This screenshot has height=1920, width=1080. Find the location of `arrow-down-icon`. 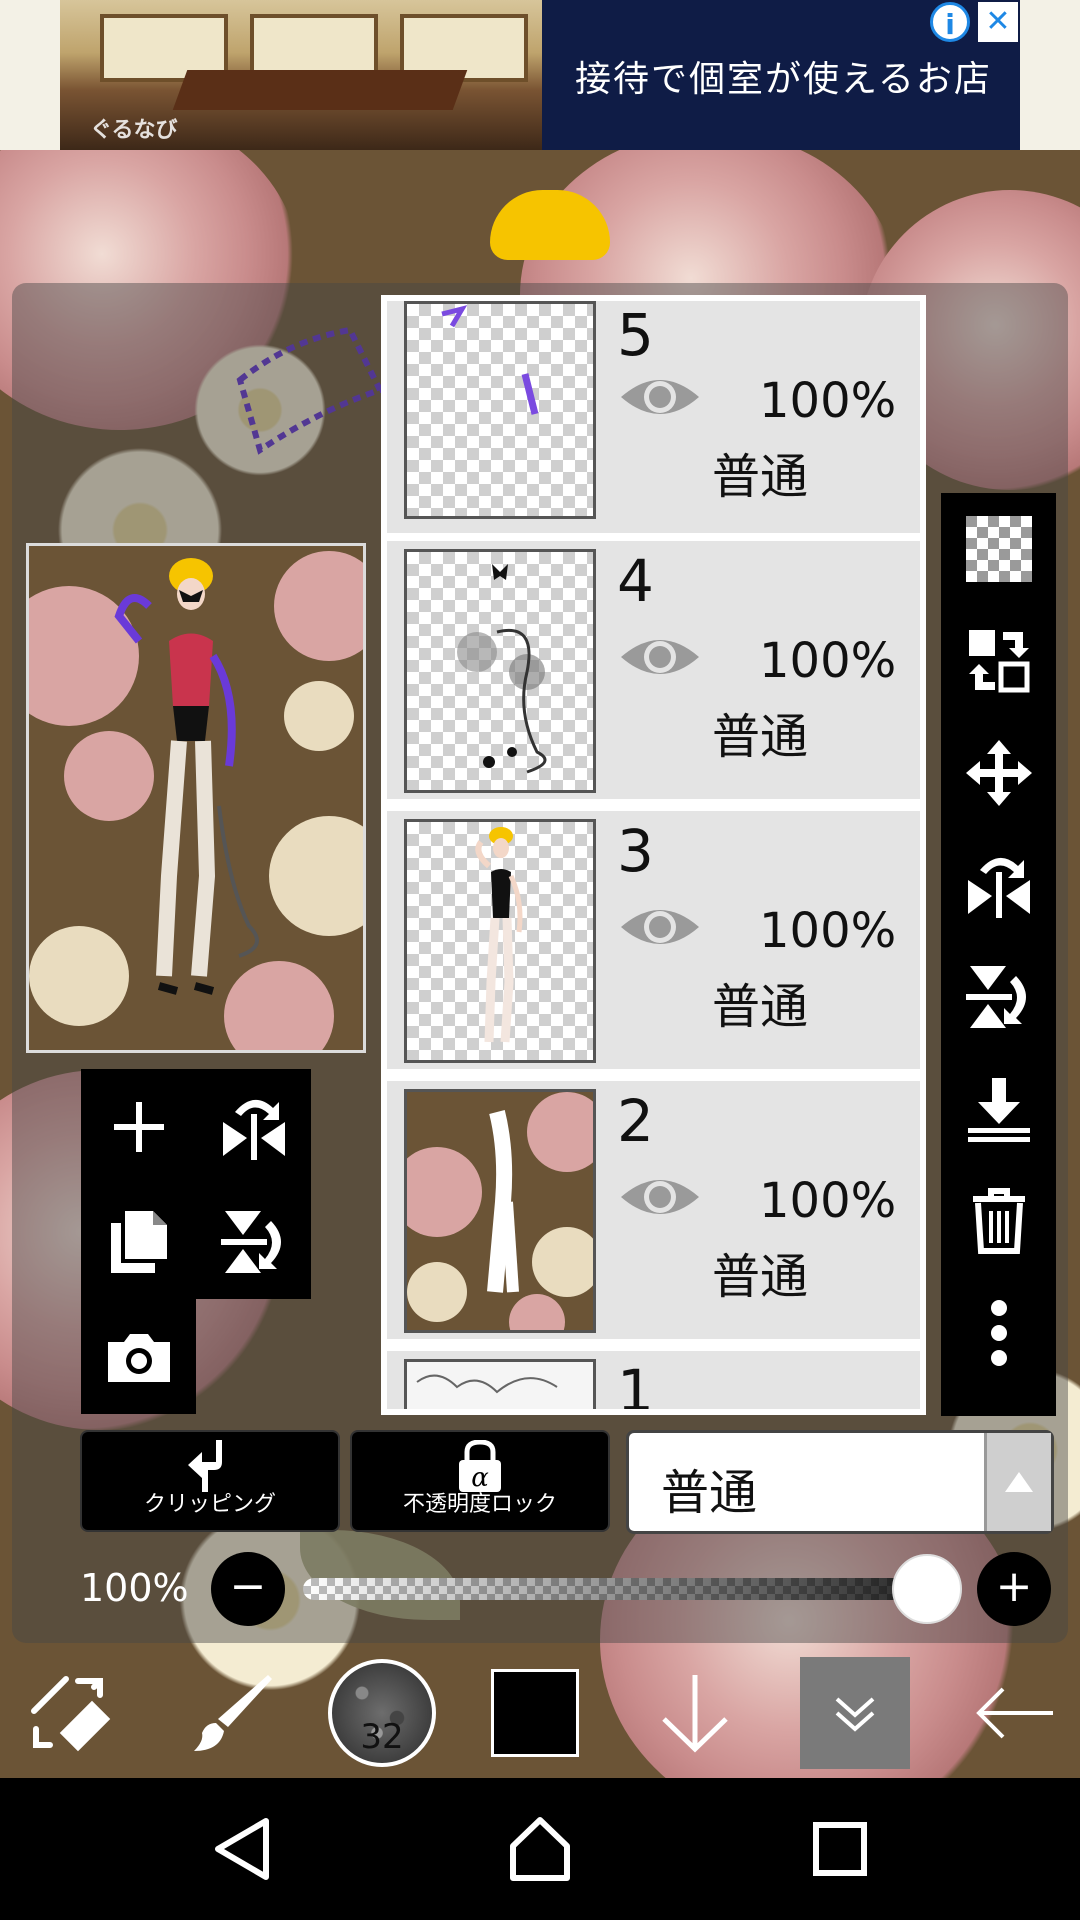

arrow-down-icon is located at coordinates (695, 1713).